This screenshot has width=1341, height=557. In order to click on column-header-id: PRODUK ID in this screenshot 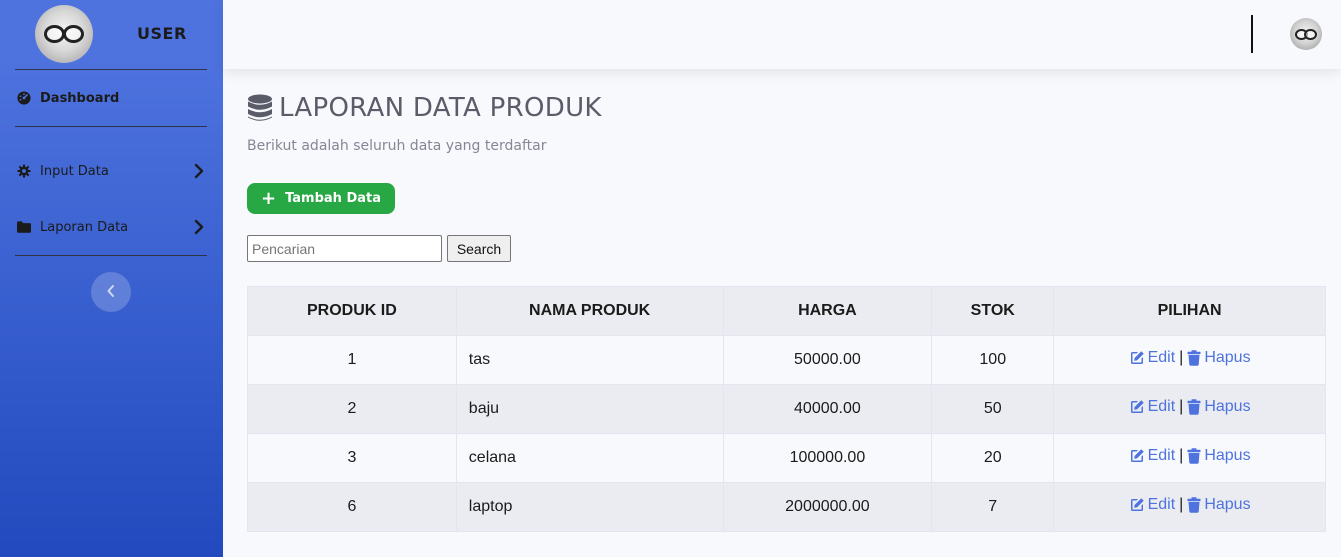, I will do `click(352, 311)`.